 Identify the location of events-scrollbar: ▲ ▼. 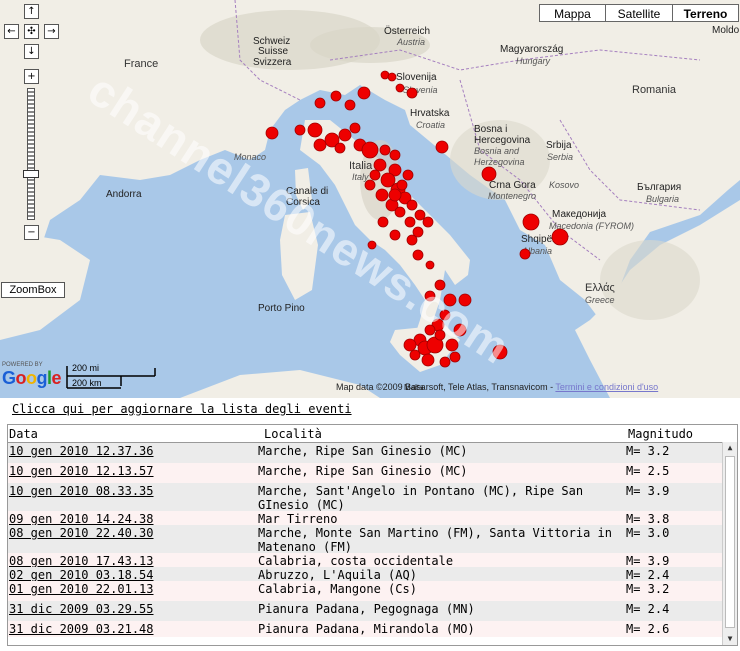
(729, 543).